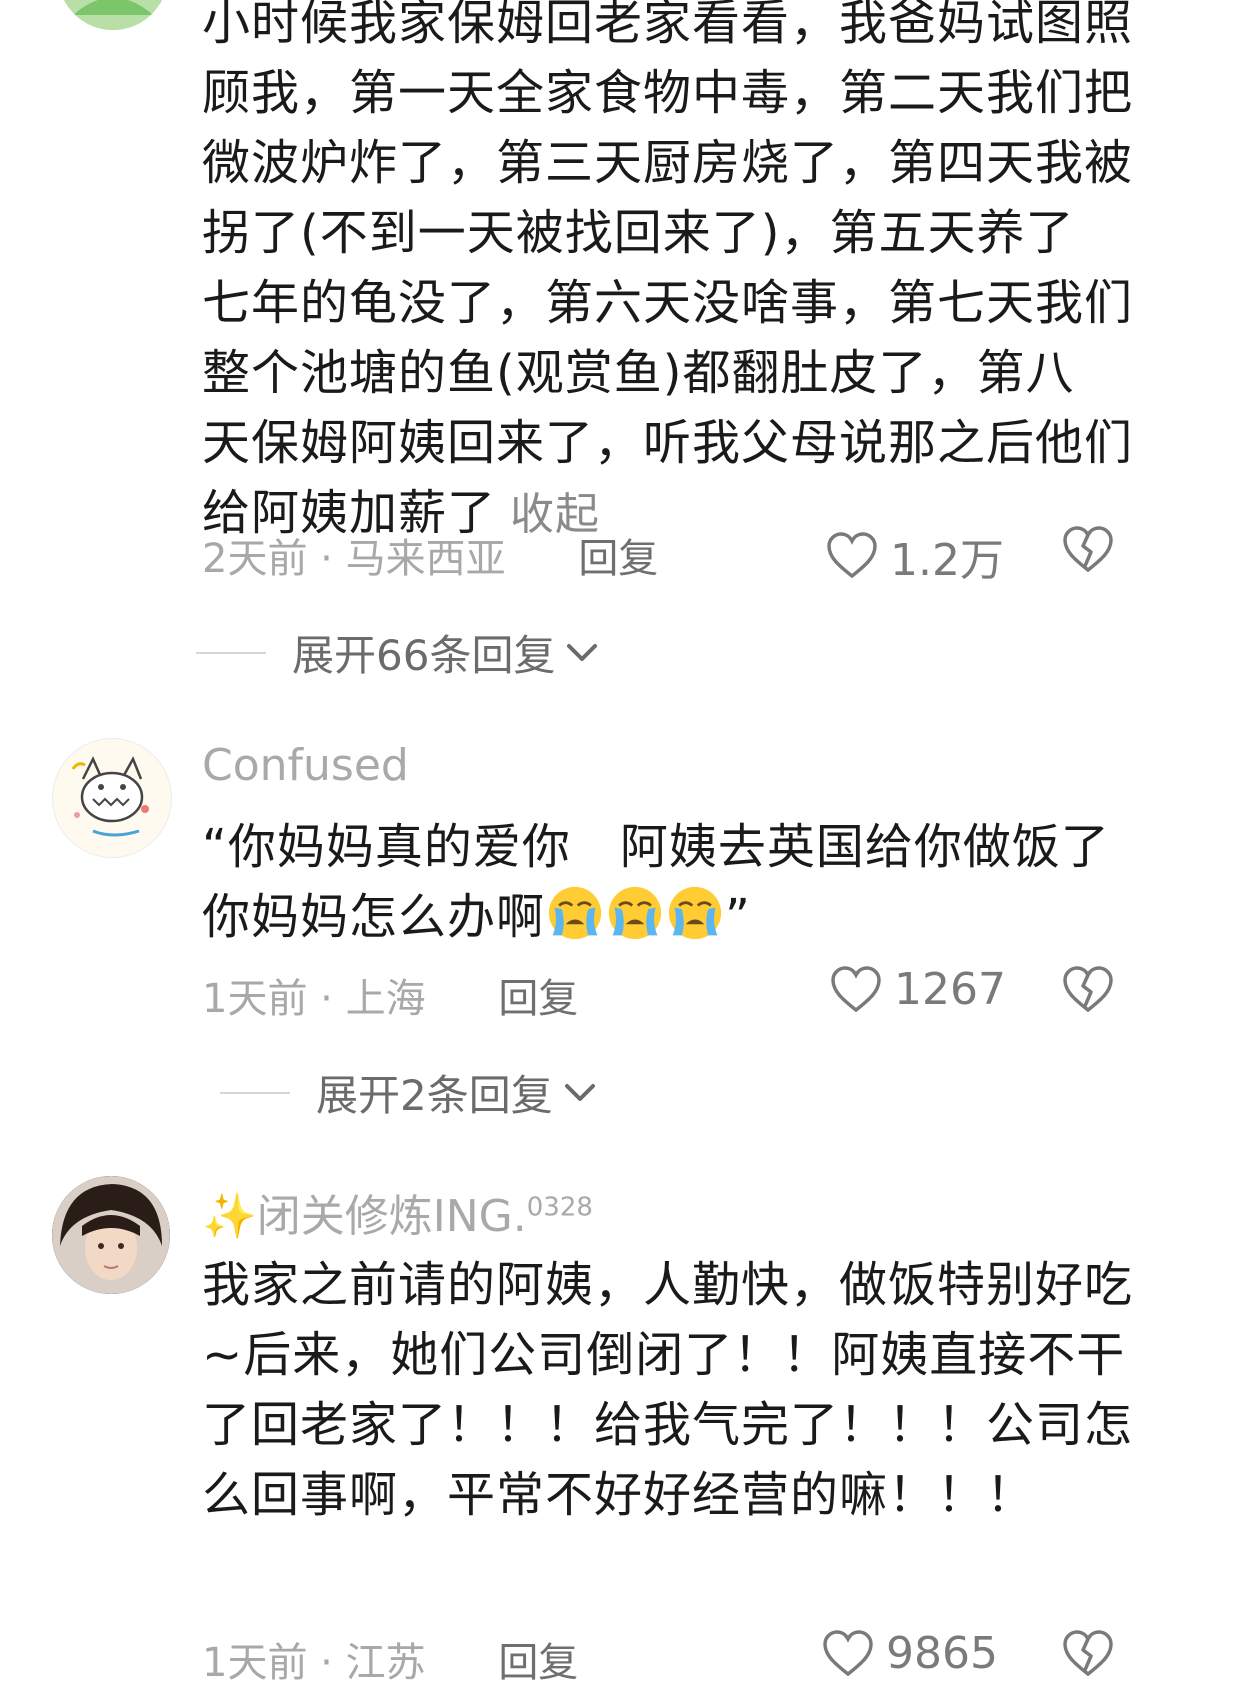 The width and height of the screenshot is (1260, 1688). I want to click on like-button: 1267, so click(918, 989).